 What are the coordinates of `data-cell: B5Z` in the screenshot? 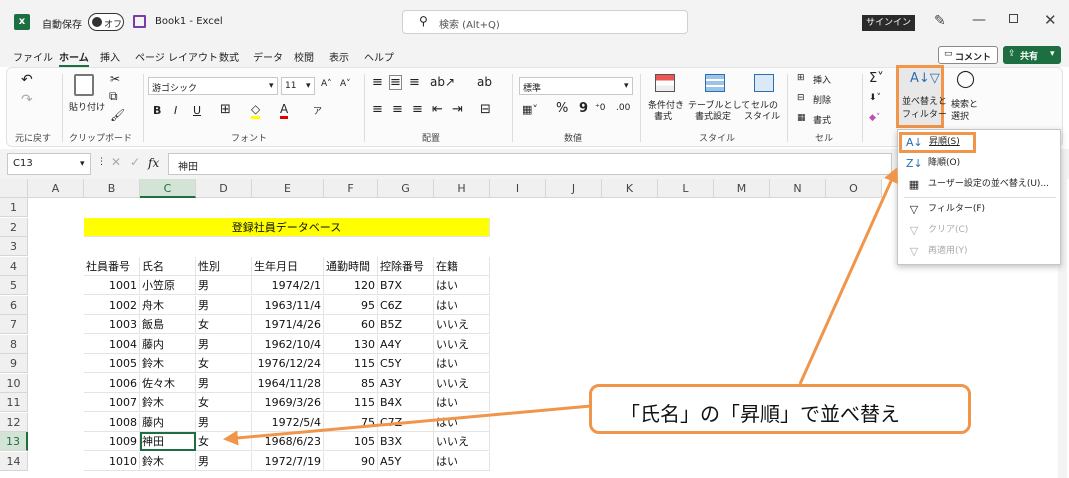 It's located at (406, 324).